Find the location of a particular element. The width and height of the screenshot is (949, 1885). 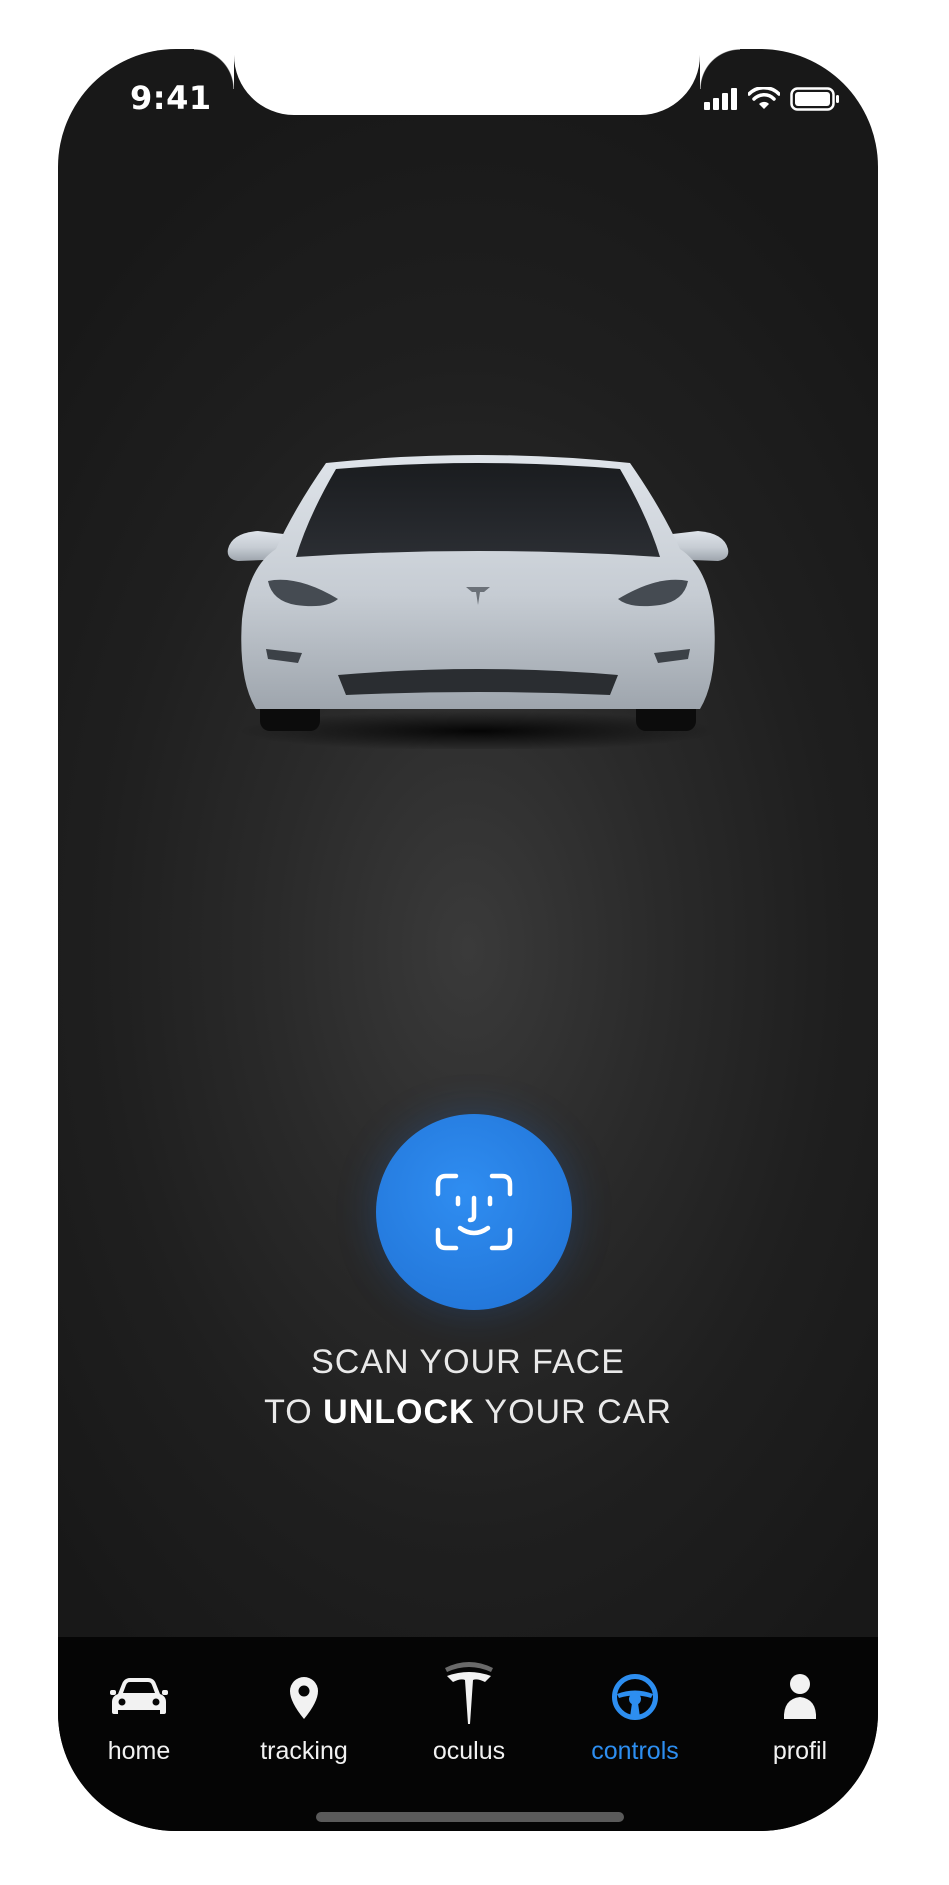

scan-instruction-line2: TO UNLOCK YOUR CAR is located at coordinates (468, 1412).